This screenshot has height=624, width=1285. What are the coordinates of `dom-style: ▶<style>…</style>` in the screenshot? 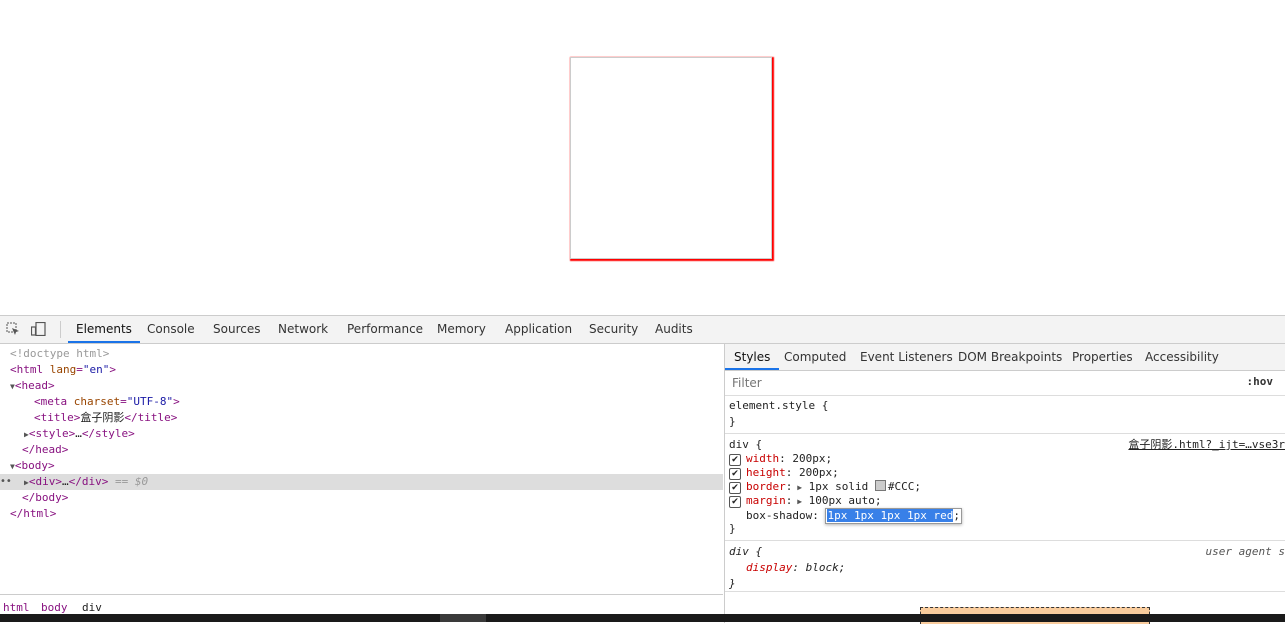 It's located at (79, 434).